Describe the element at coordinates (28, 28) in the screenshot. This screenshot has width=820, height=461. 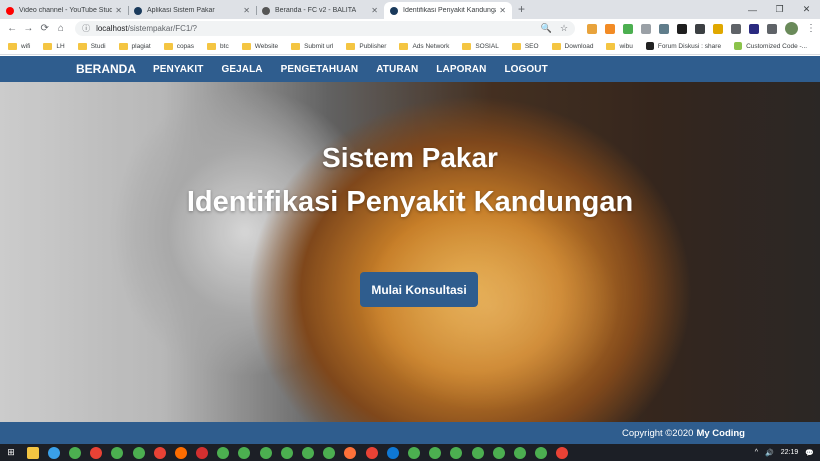
I see `forward-icon: →` at that location.